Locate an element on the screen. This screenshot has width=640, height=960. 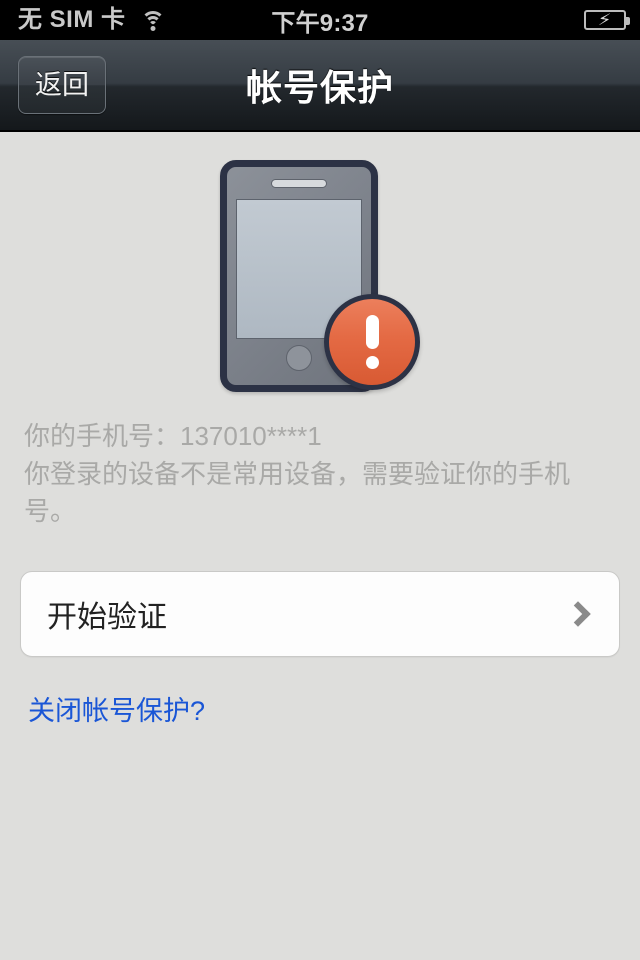
carrier-label: 无 SIM 卡 is located at coordinates (72, 19).